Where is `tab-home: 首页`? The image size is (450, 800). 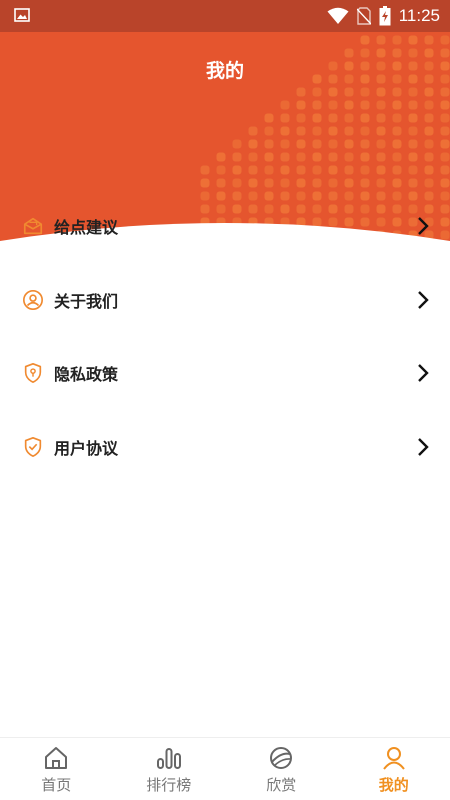
tab-home: 首页 is located at coordinates (56, 769).